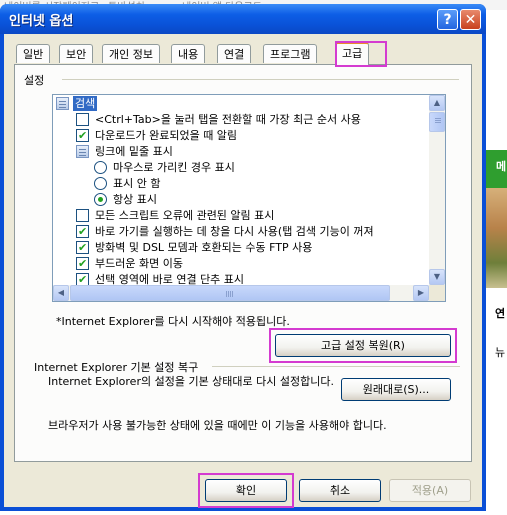 The height and width of the screenshot is (515, 507). I want to click on background-banner-text: 메, so click(501, 166).